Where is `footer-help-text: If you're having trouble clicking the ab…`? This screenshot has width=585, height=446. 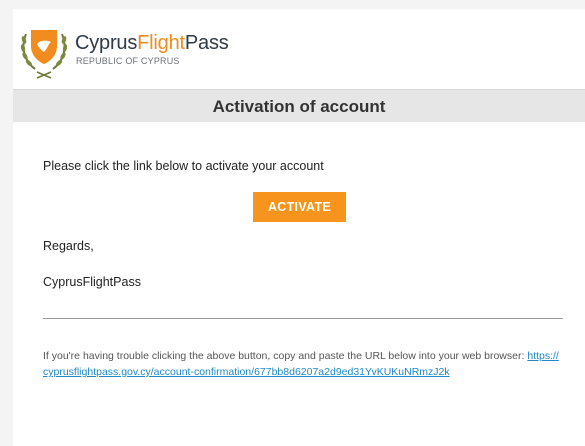 footer-help-text: If you're having trouble clicking the ab… is located at coordinates (284, 356).